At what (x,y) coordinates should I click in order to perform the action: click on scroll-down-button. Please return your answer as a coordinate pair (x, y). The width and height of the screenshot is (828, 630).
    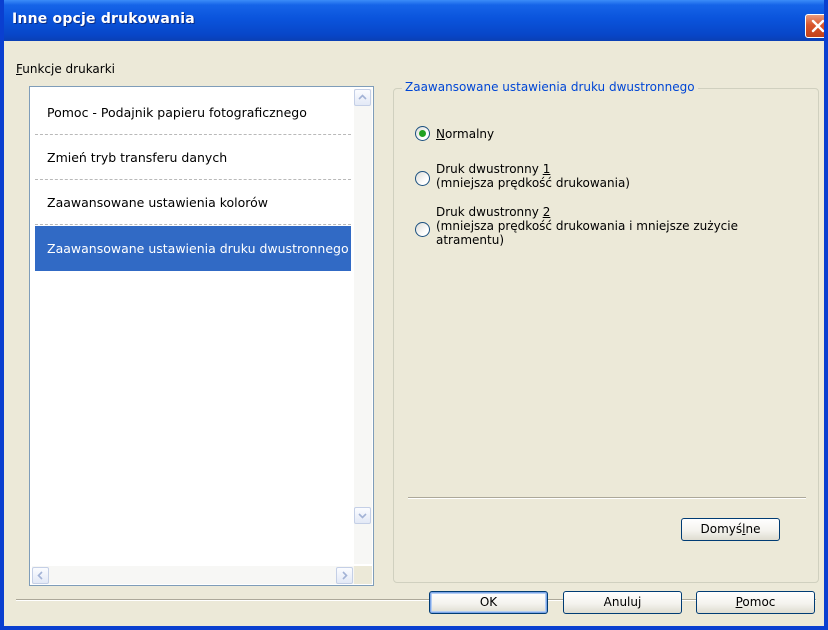
    Looking at the image, I should click on (362, 515).